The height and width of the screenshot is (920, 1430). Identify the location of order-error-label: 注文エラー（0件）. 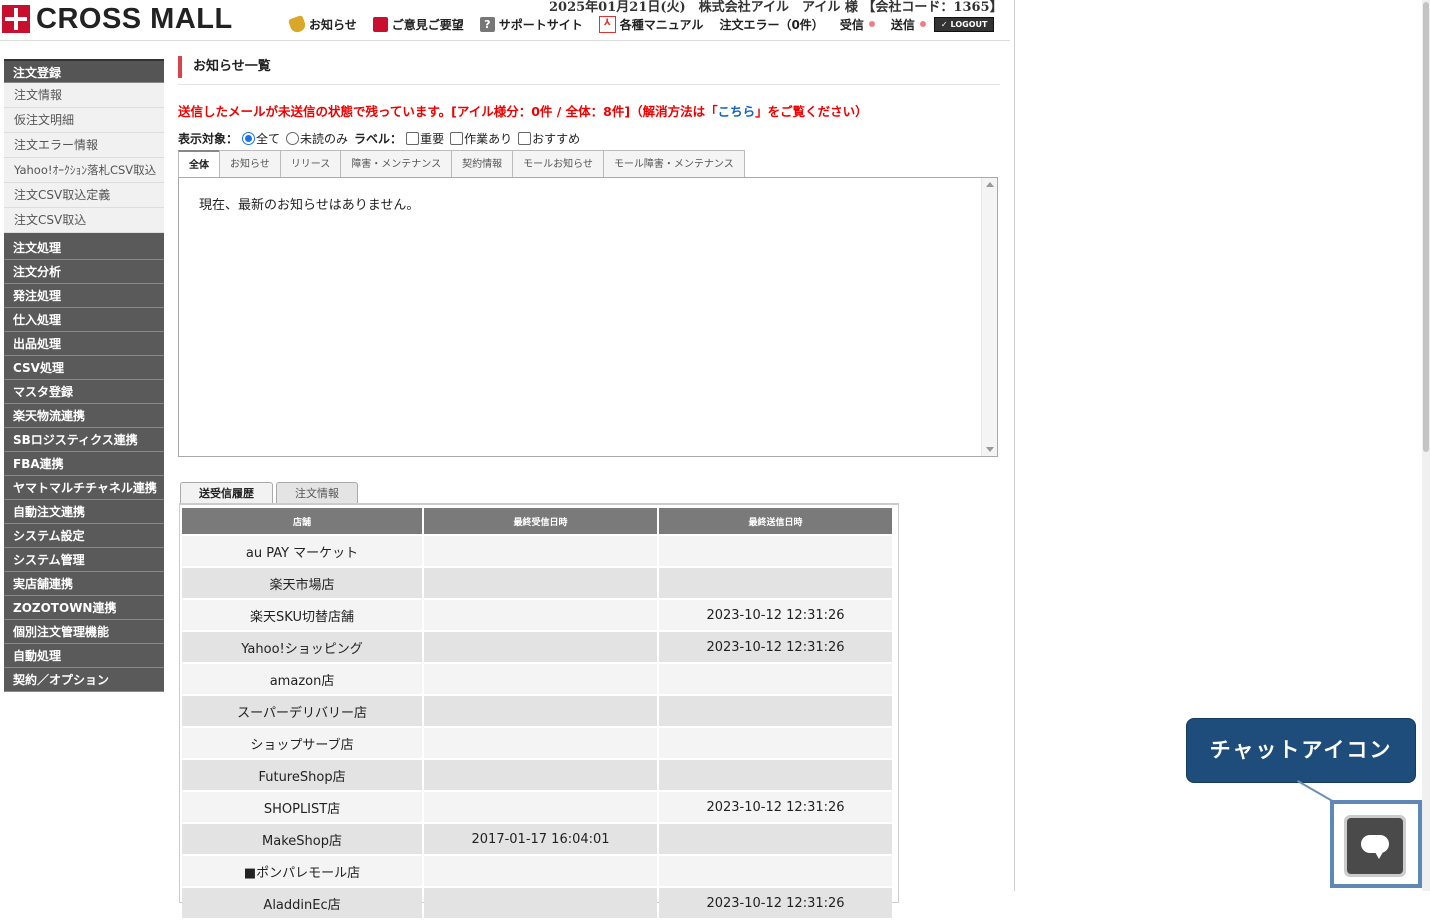
(771, 24).